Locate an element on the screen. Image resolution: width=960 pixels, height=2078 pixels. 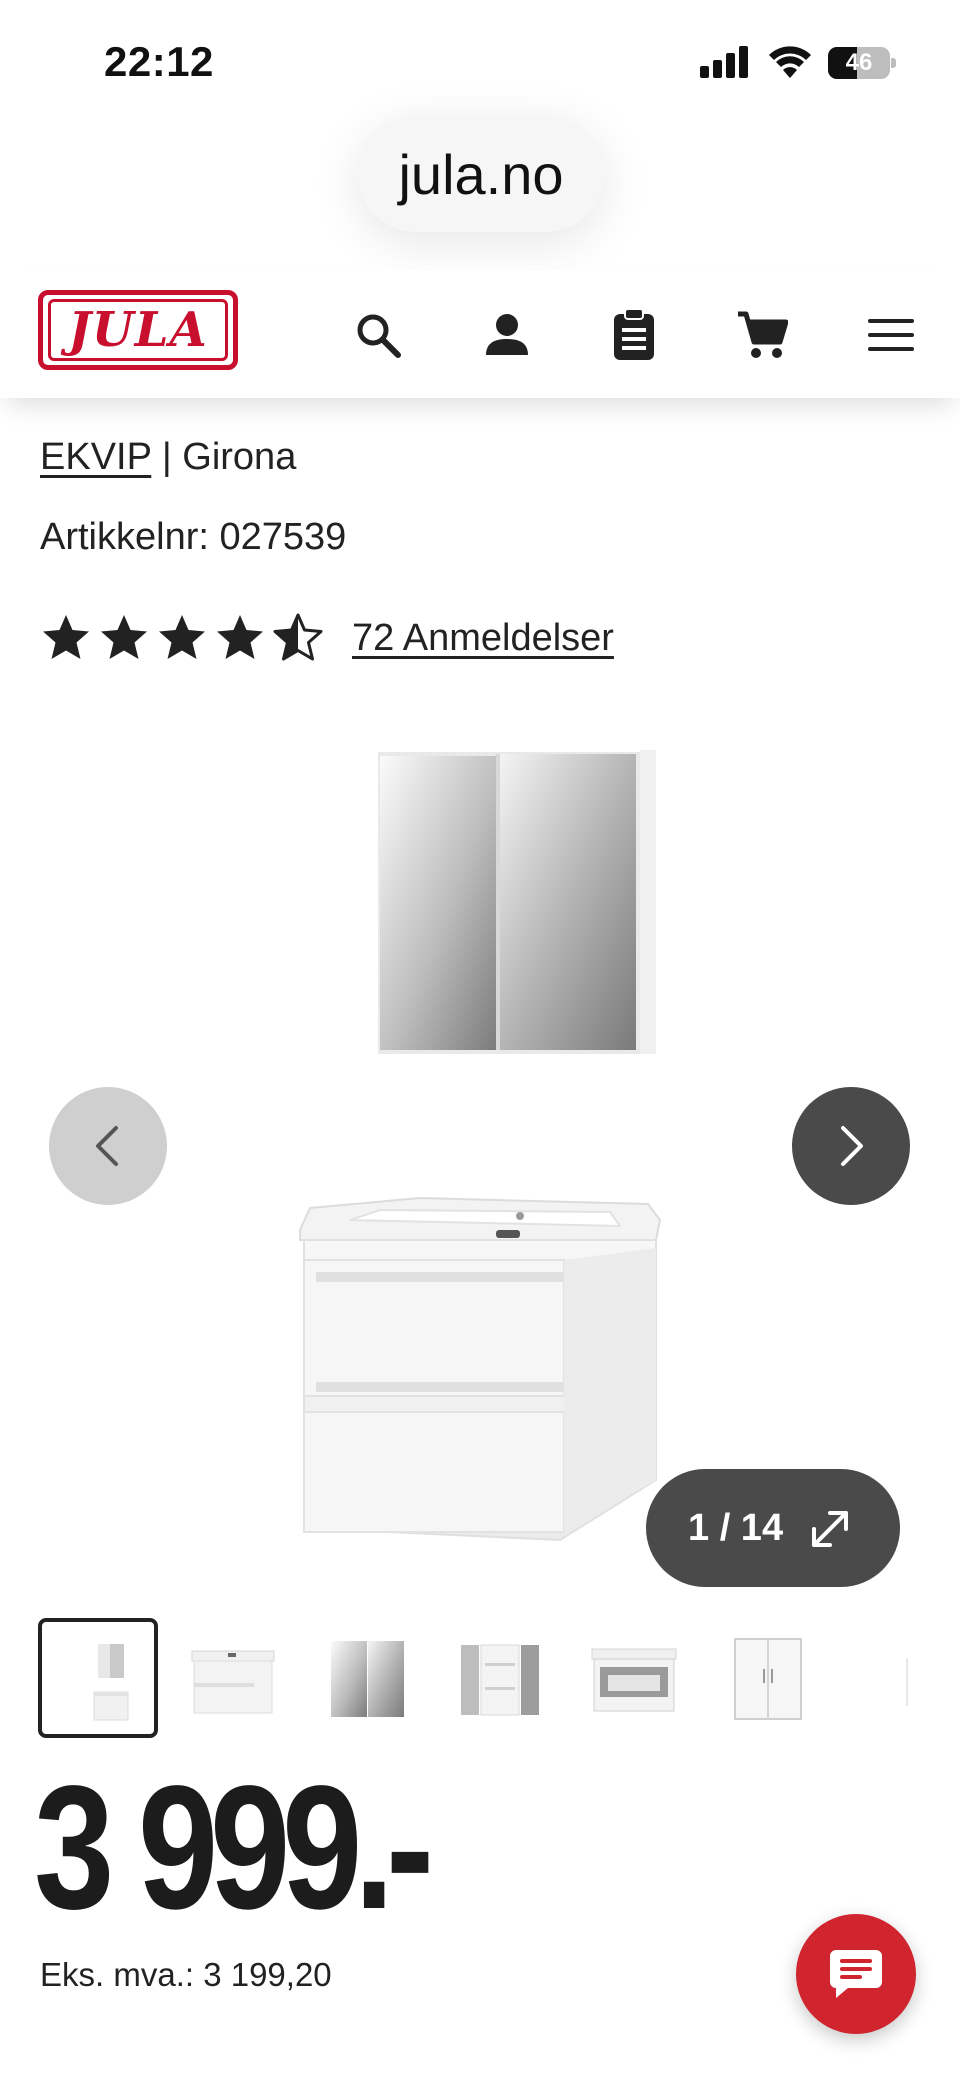
reviews-link: 72 Anmeldelser is located at coordinates (483, 638).